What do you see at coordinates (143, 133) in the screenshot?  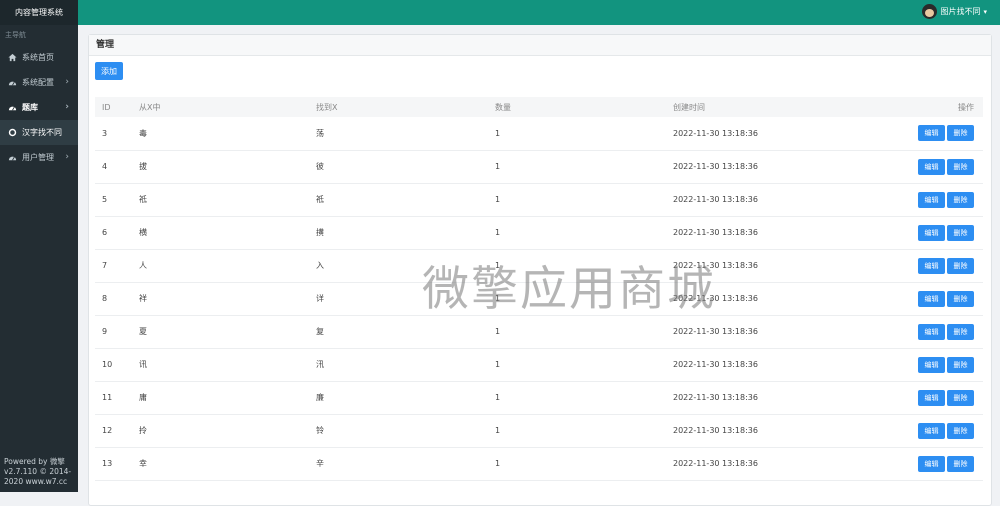 I see `cell-from: 毒` at bounding box center [143, 133].